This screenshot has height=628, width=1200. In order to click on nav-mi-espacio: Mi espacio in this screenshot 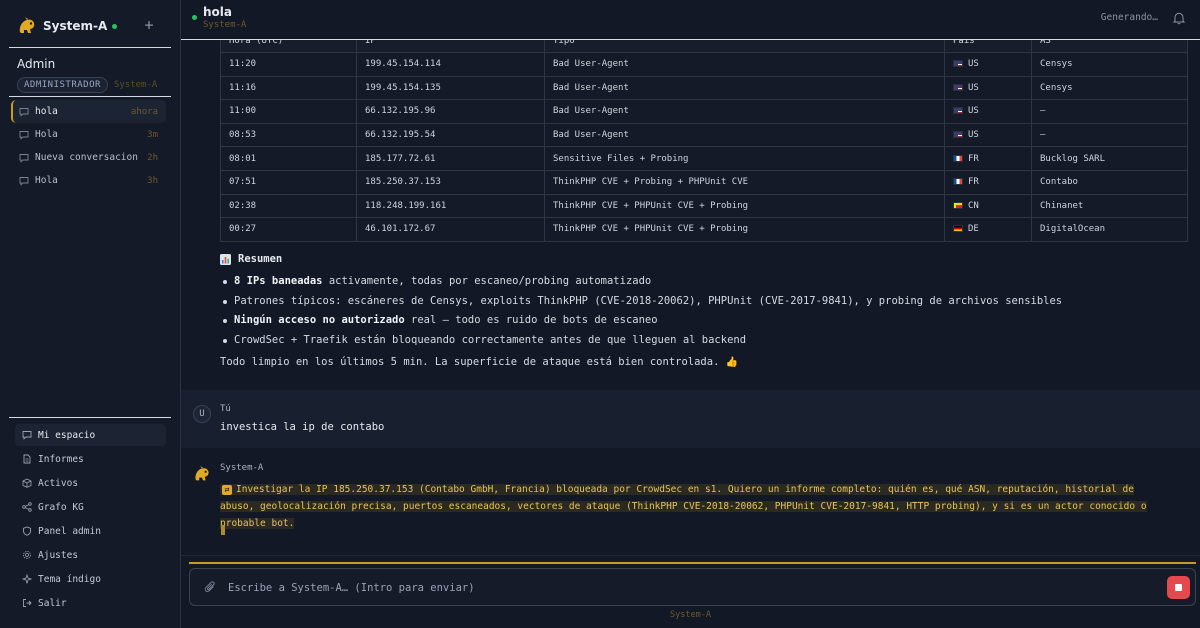, I will do `click(90, 435)`.